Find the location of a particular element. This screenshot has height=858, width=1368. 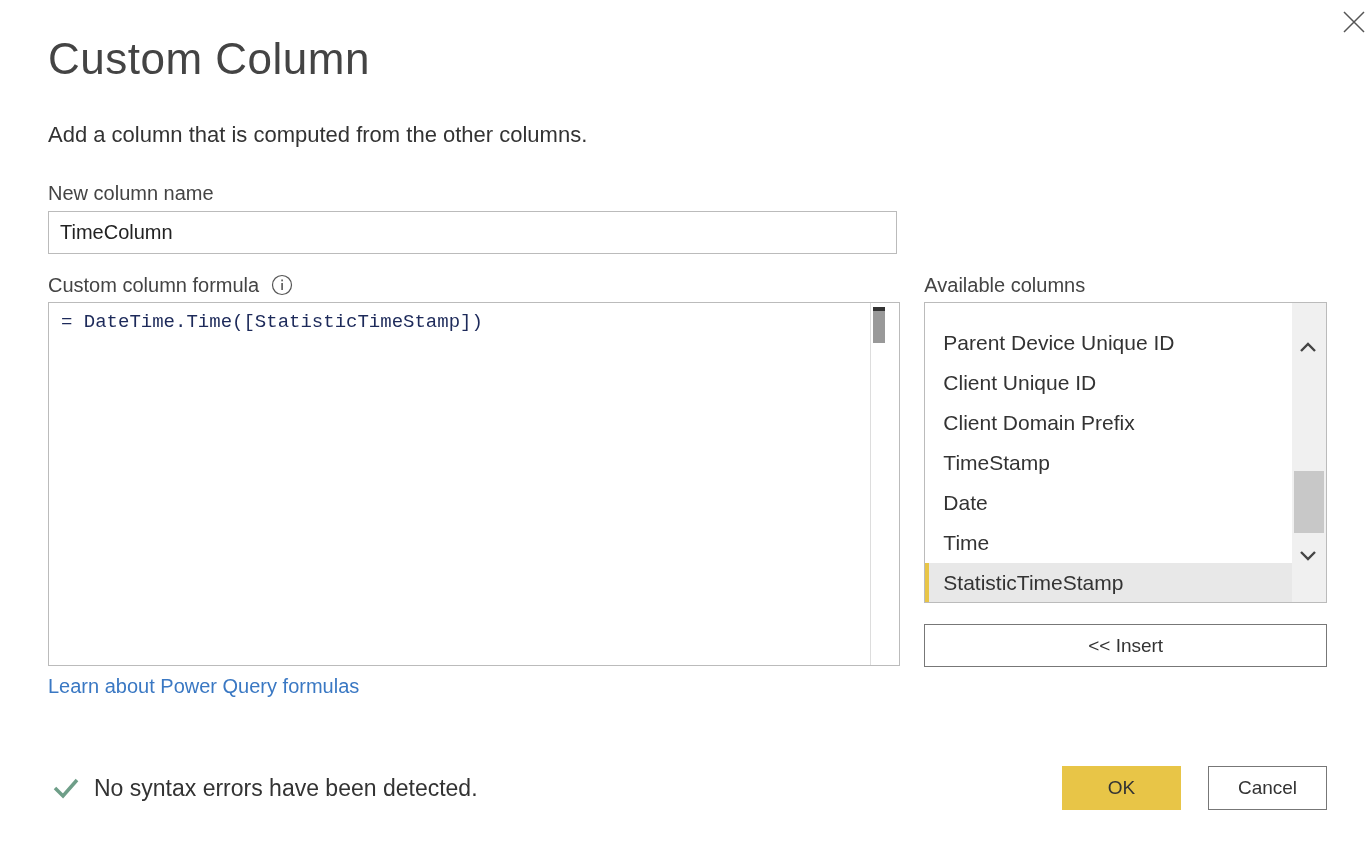

close-icon is located at coordinates (1354, 22).